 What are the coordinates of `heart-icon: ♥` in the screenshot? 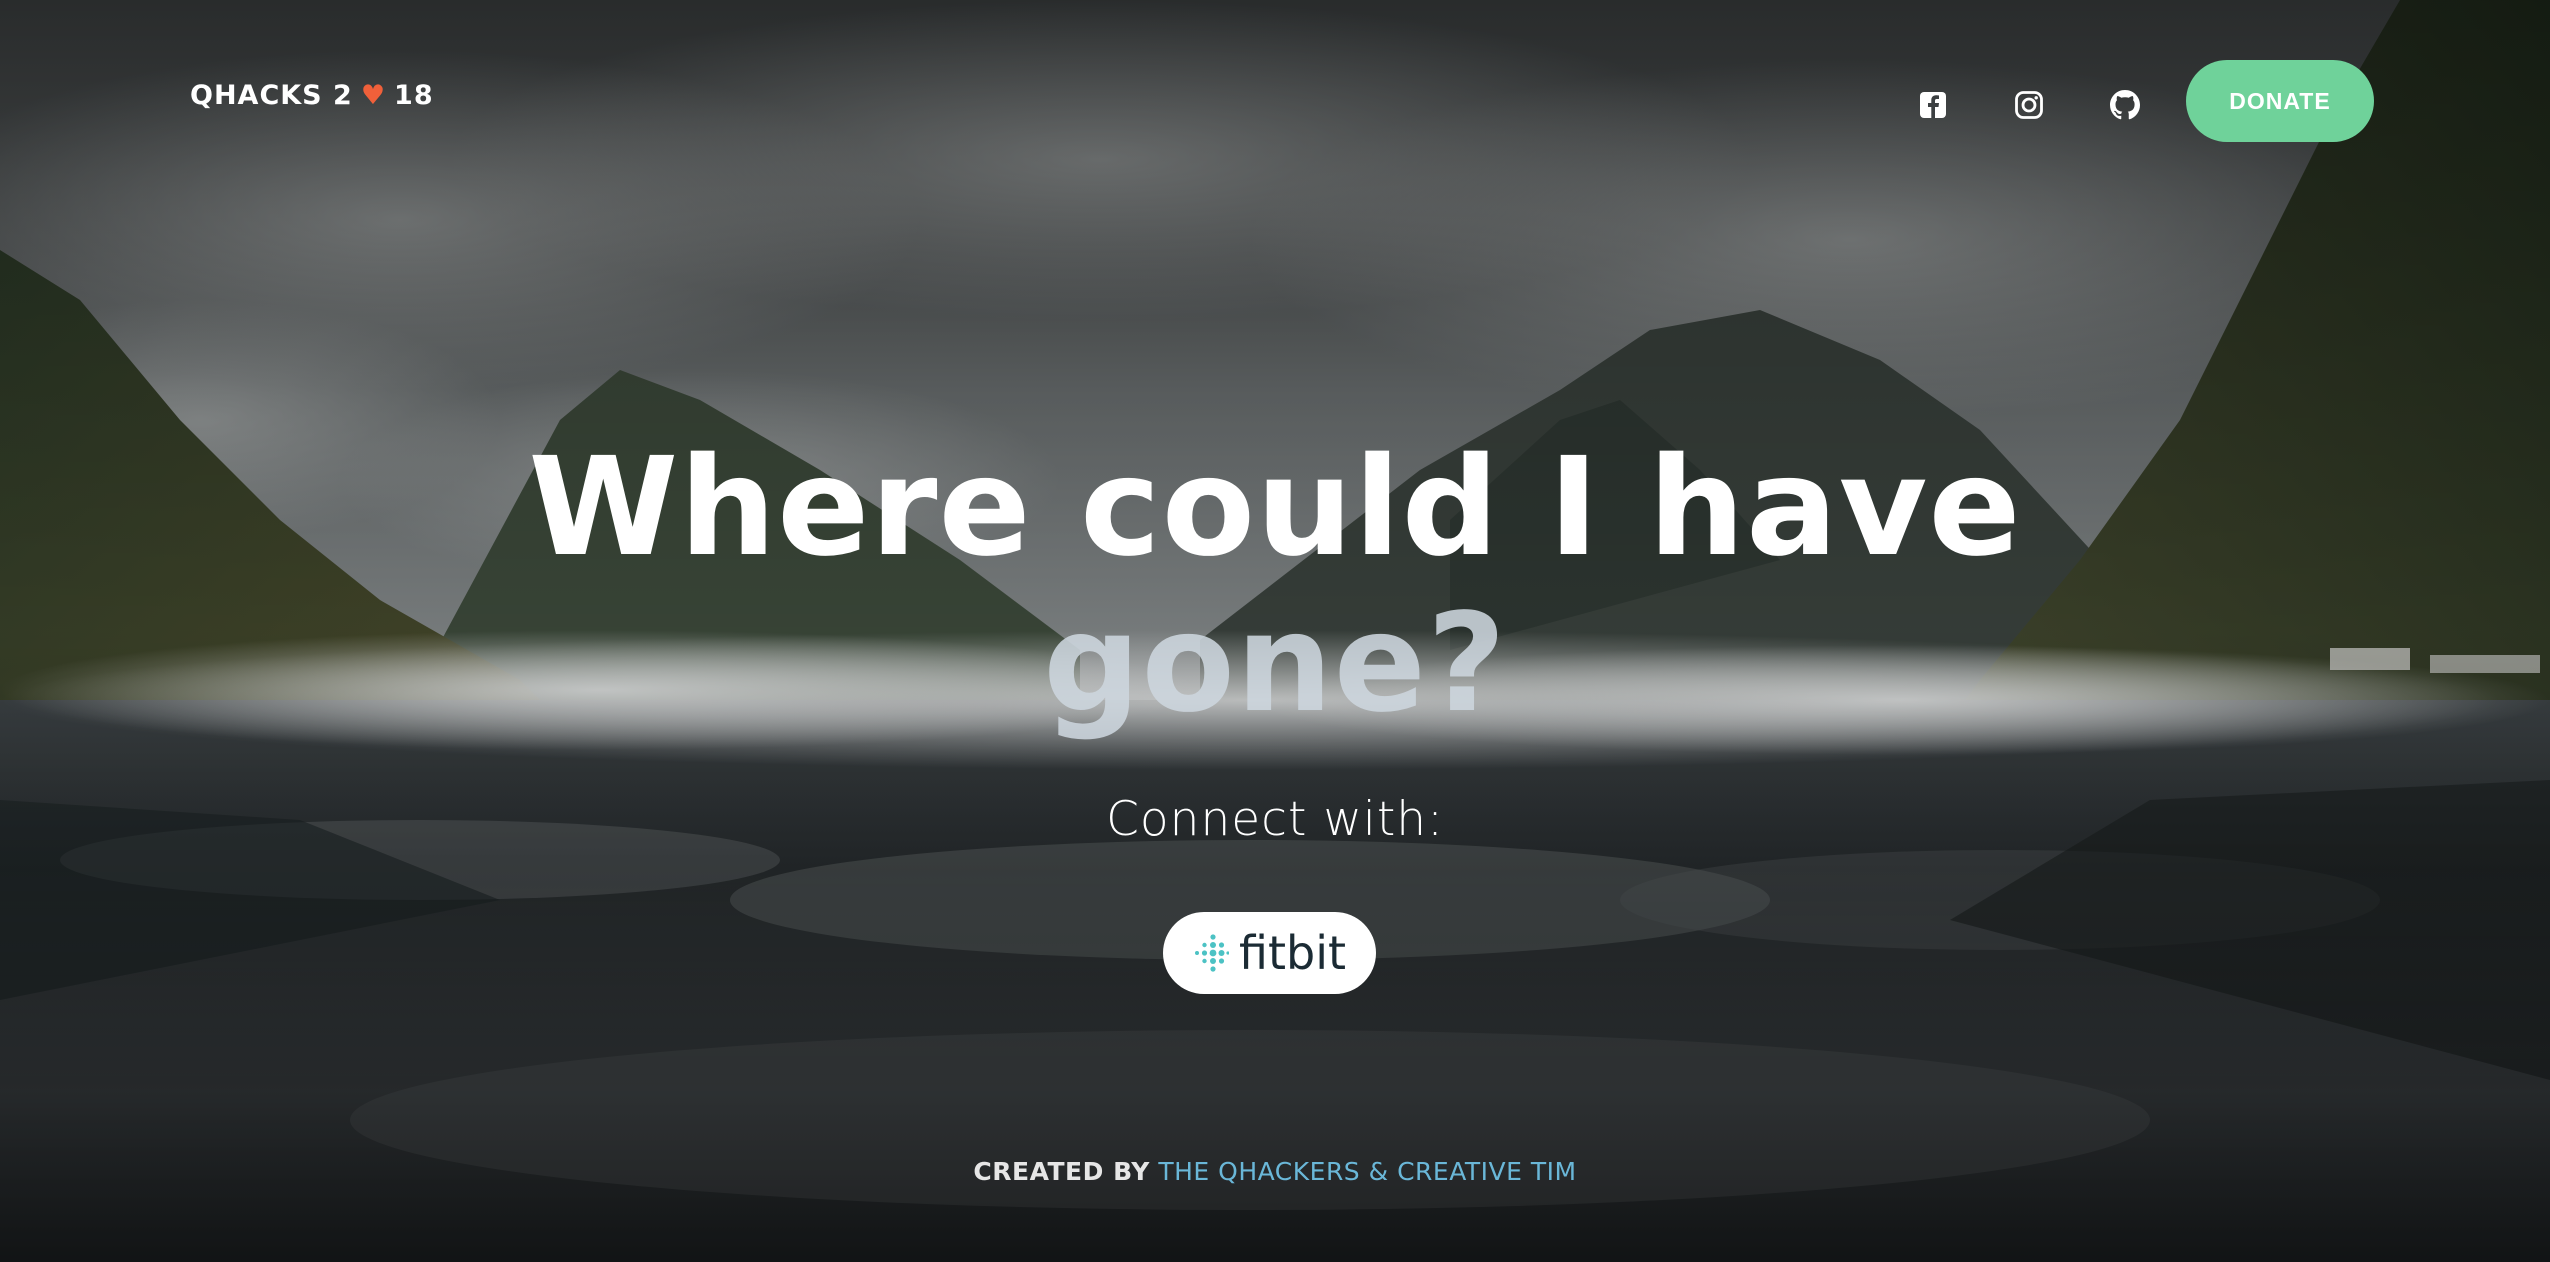 It's located at (373, 95).